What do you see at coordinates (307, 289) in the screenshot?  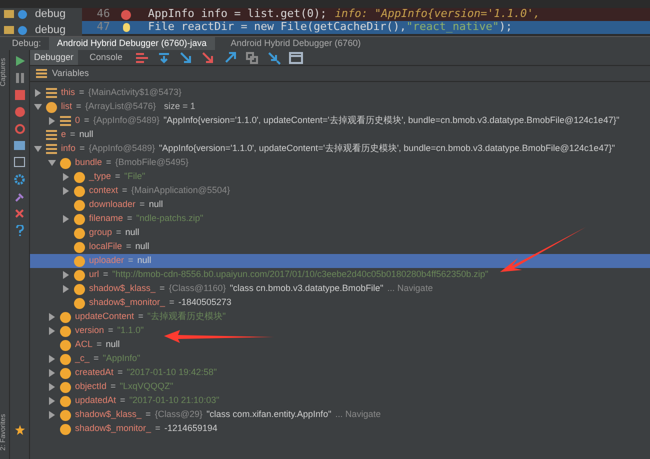 I see `variable-value: "class cn.bmob.v3.datatype.BmobFile"` at bounding box center [307, 289].